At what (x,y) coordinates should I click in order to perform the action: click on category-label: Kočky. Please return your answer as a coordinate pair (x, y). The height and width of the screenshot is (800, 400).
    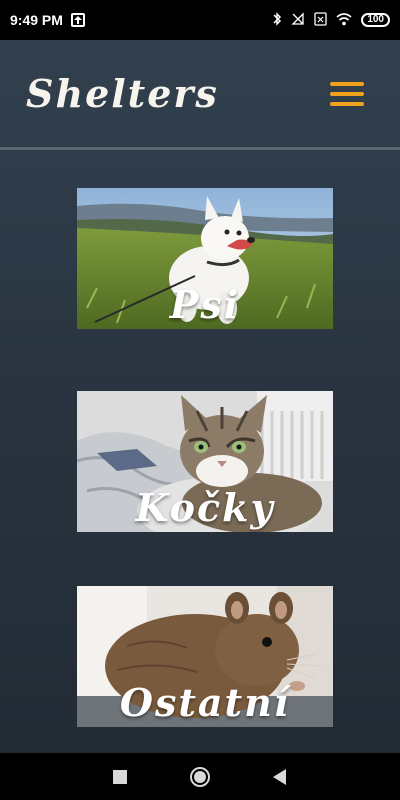
    Looking at the image, I should click on (205, 507).